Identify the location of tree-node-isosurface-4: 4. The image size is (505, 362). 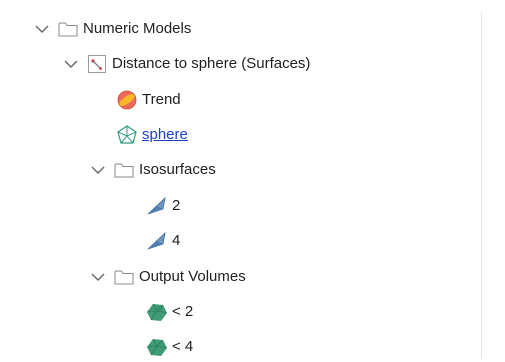
(163, 241).